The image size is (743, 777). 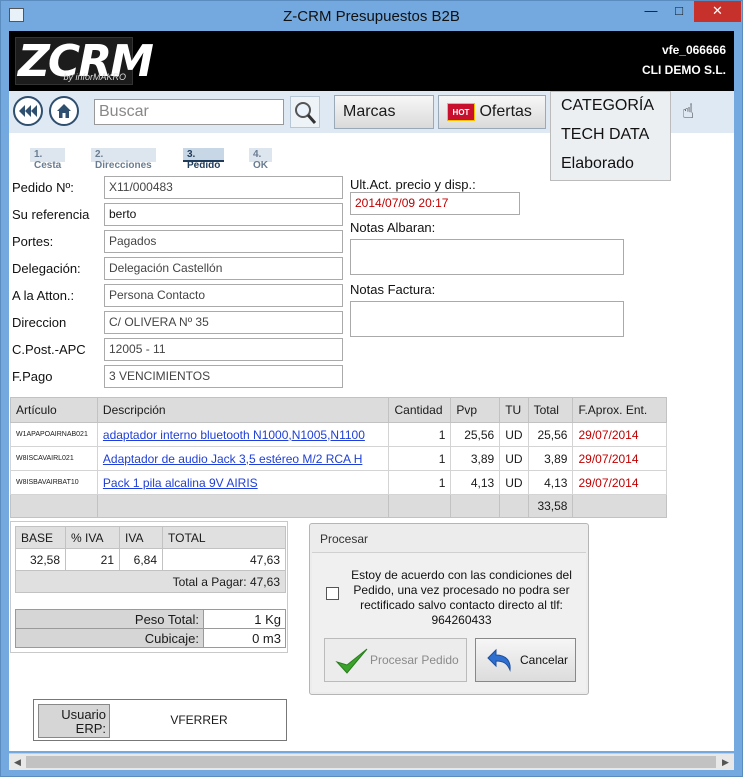 I want to click on scroll-right-arrow-icon: ▶, so click(x=725, y=762).